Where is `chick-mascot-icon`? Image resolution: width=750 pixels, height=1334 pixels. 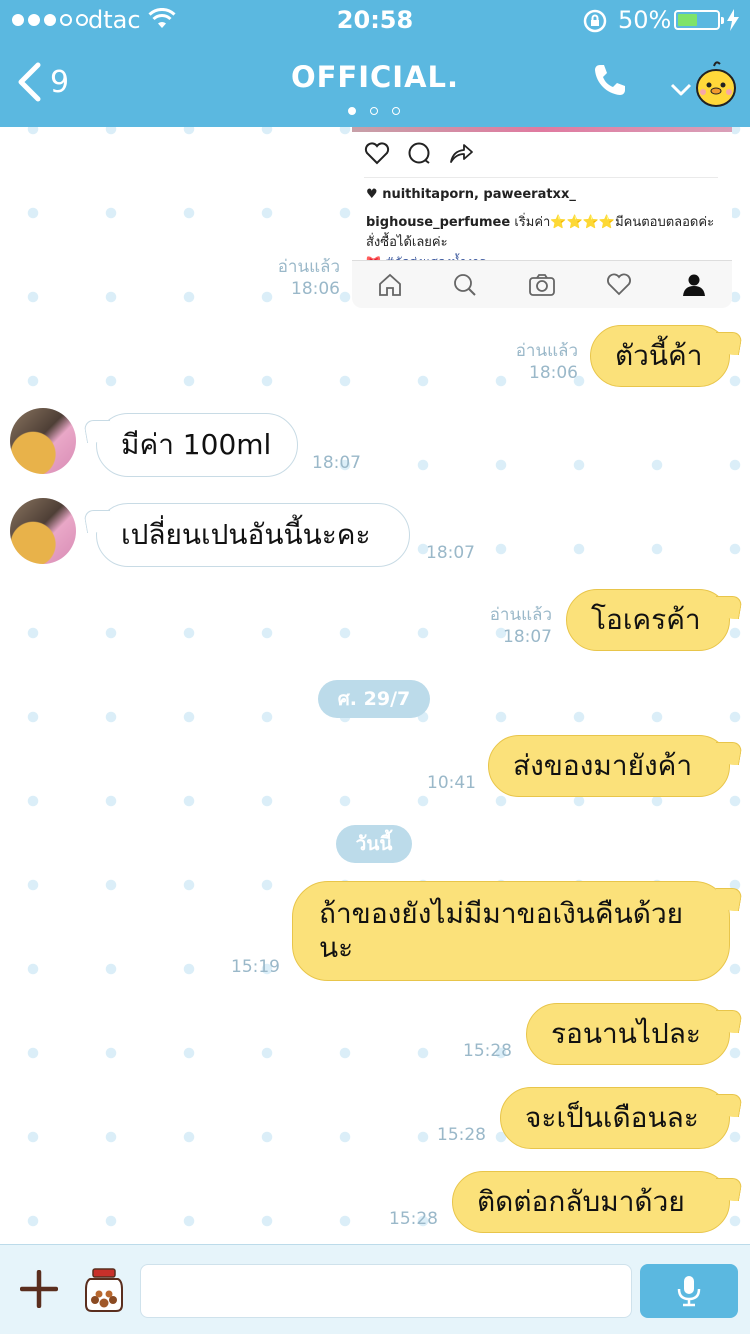 chick-mascot-icon is located at coordinates (716, 84).